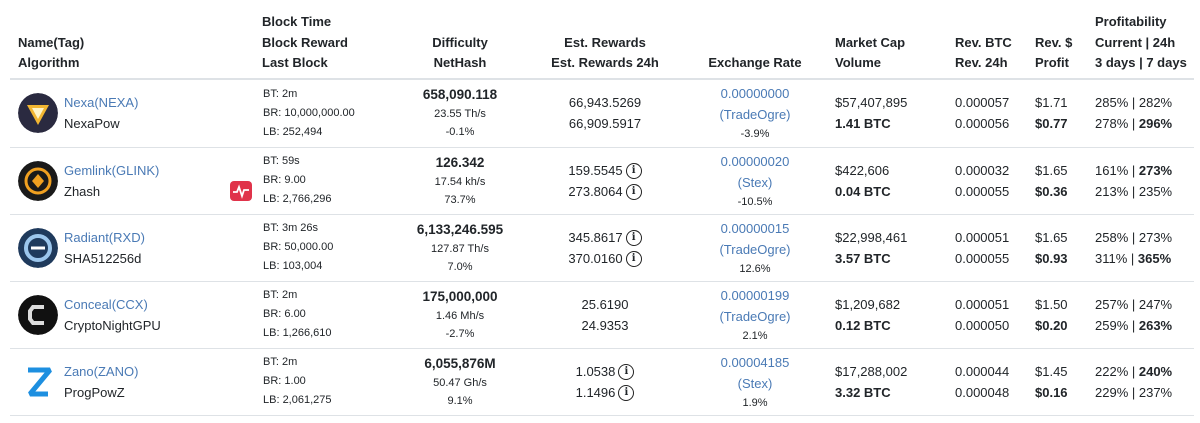 This screenshot has height=423, width=1200. I want to click on block-time: BT: 2m, so click(280, 295).